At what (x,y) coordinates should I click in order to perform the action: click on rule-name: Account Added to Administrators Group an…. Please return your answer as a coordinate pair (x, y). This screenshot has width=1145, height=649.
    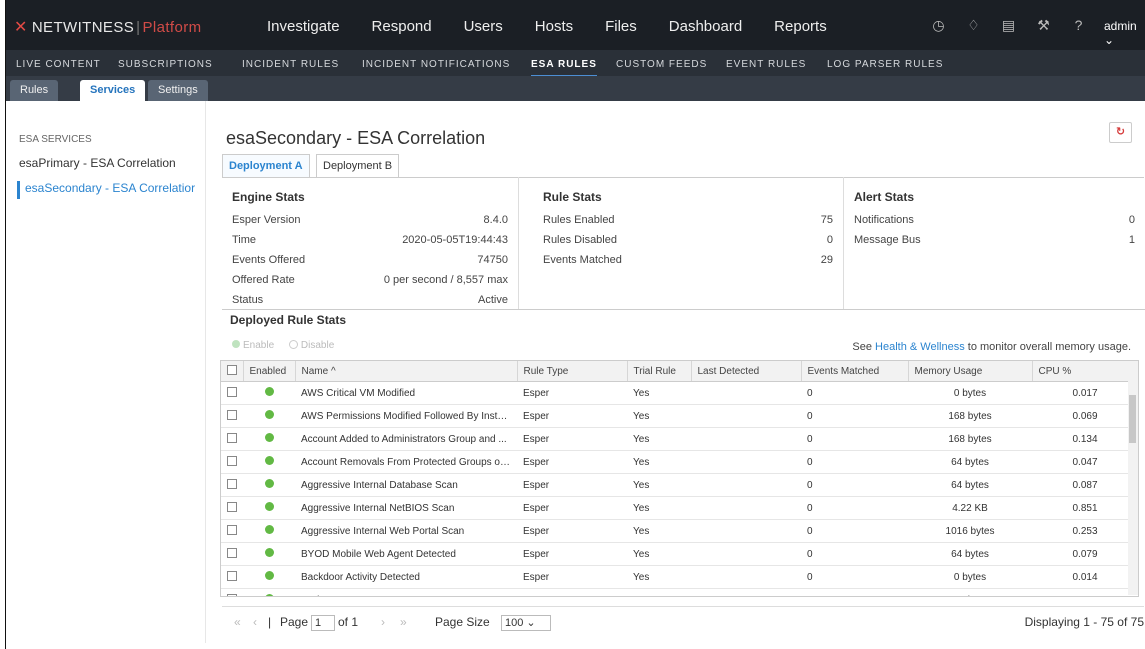
    Looking at the image, I should click on (406, 439).